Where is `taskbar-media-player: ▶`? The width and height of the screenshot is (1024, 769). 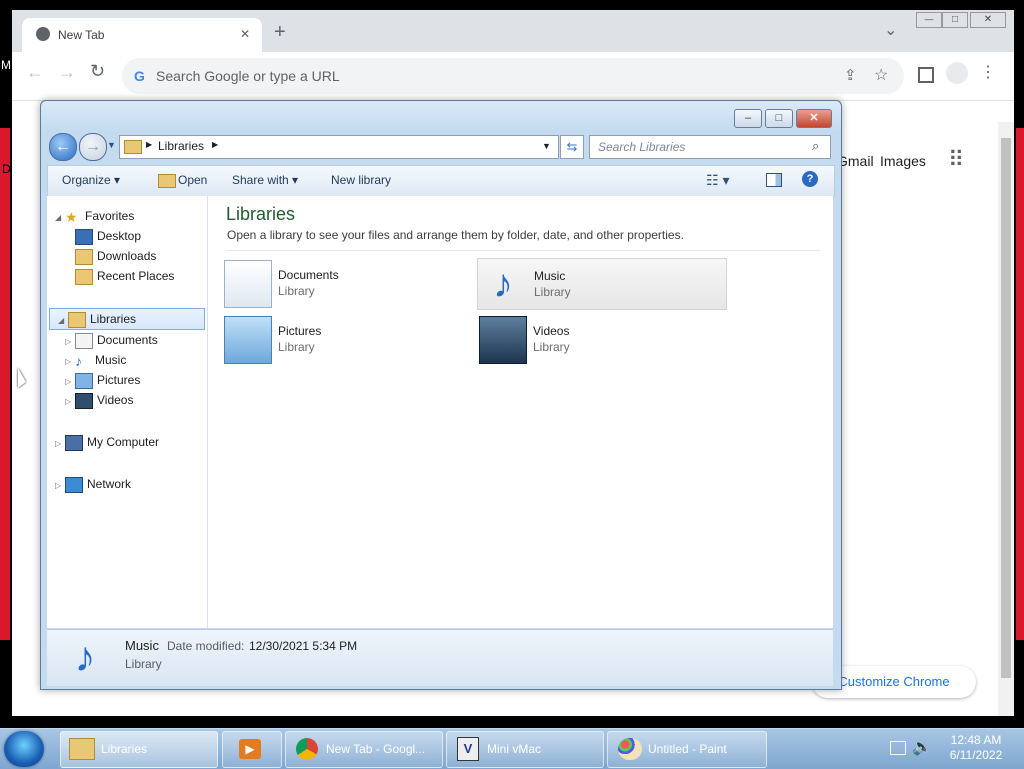
taskbar-media-player: ▶ is located at coordinates (252, 749).